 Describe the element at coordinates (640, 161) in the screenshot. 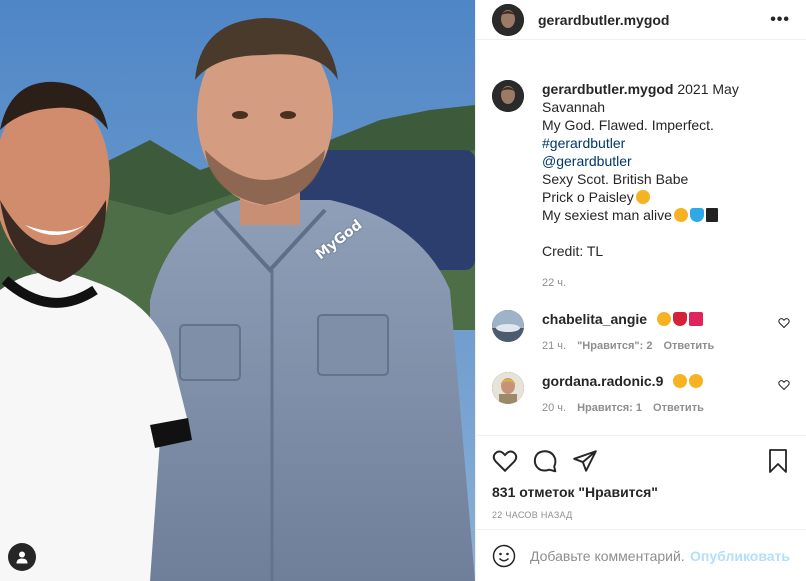

I see `mention-link: @gerardbutler` at that location.